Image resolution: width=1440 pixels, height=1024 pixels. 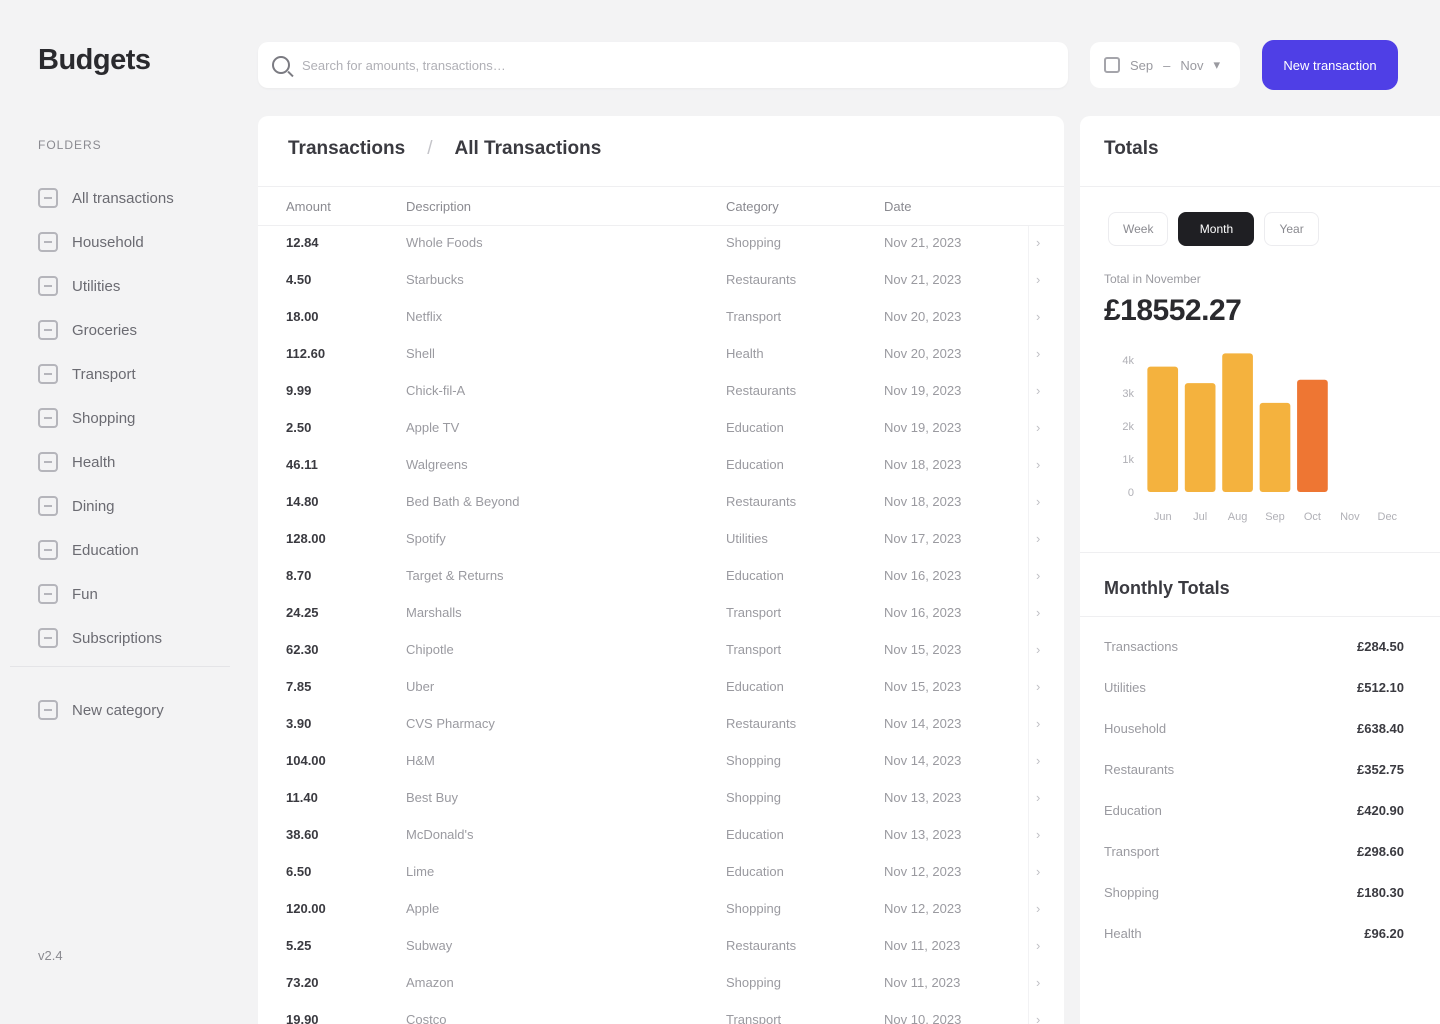 What do you see at coordinates (661, 947) in the screenshot?
I see `table-row: 5.25 Subway Restaurants Nov 11, 2023 ›` at bounding box center [661, 947].